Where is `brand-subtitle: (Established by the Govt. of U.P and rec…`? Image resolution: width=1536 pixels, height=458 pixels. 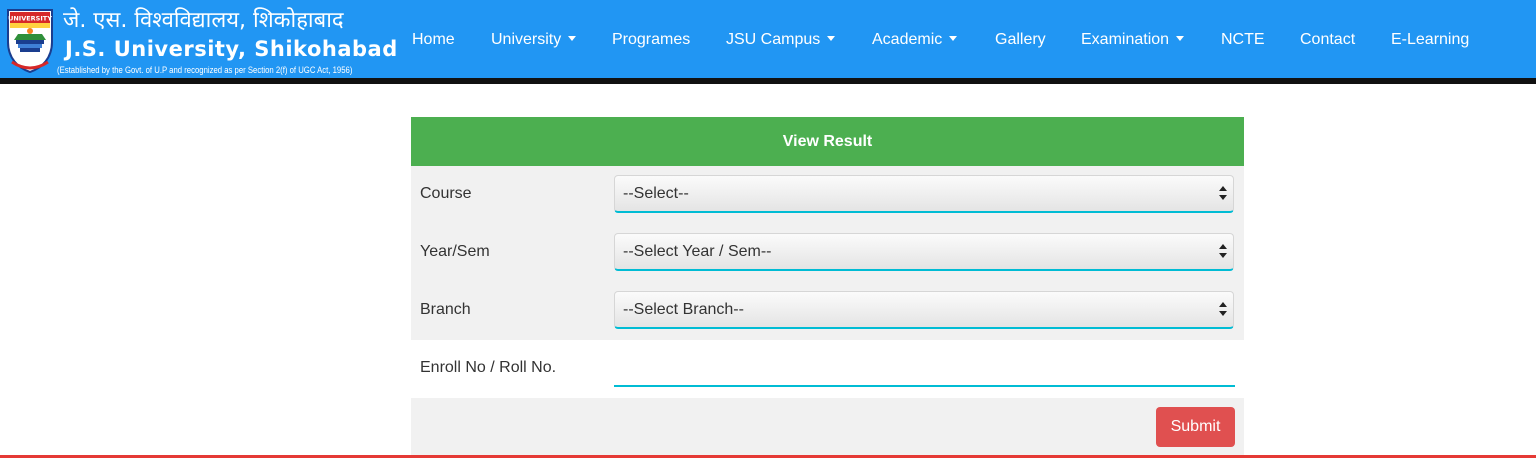
brand-subtitle: (Established by the Govt. of U.P and rec… is located at coordinates (205, 70).